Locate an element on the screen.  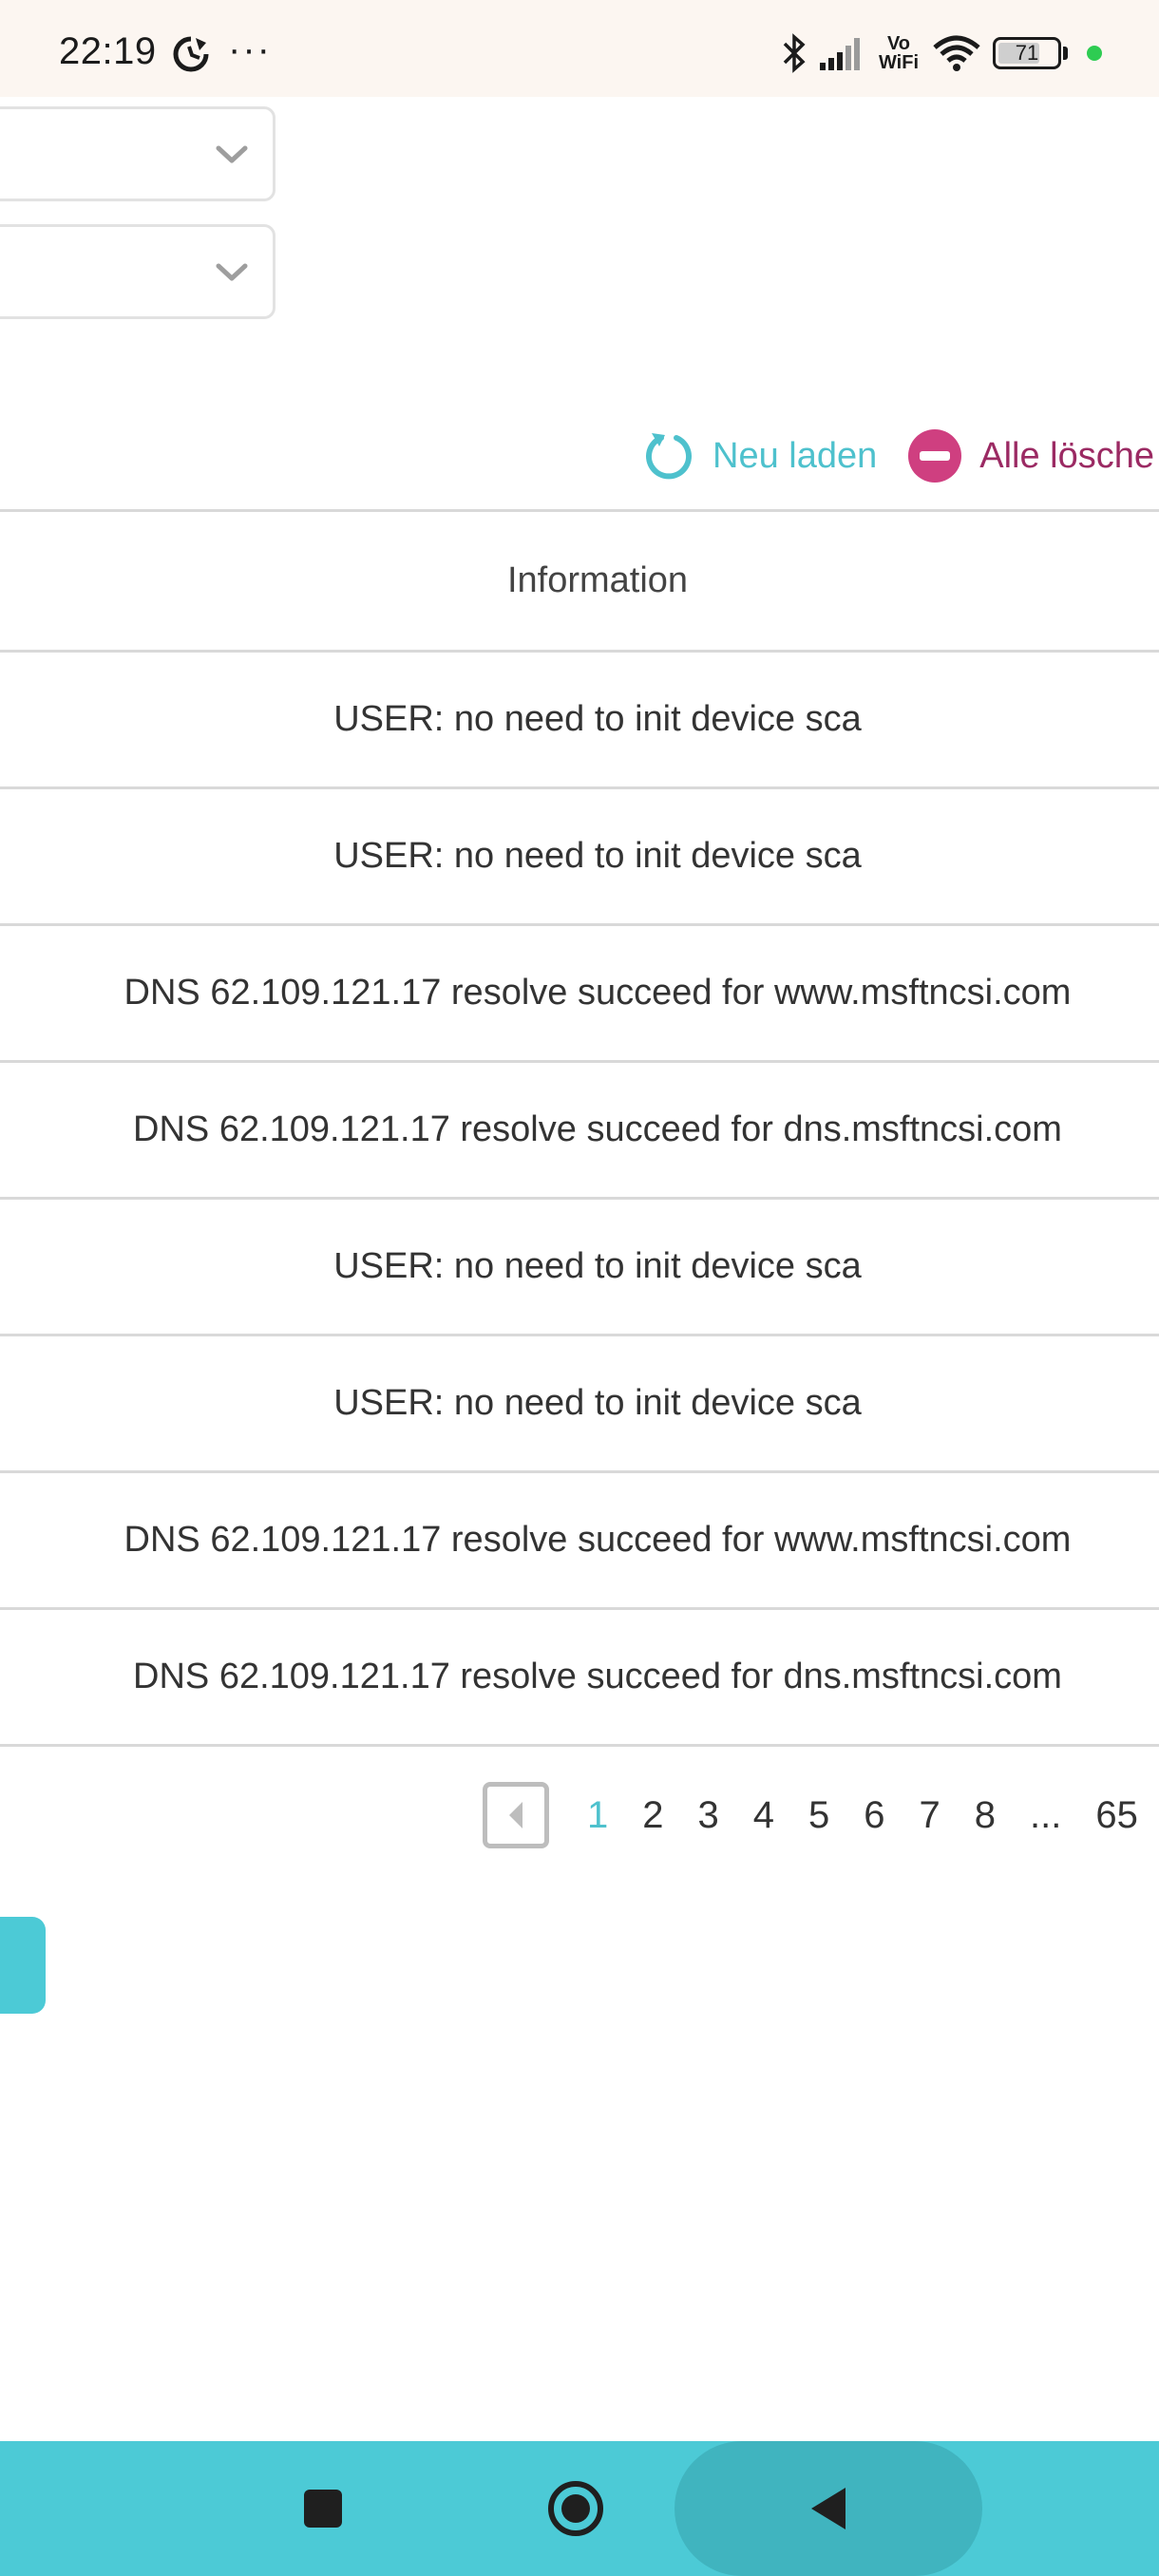
home-circle-icon is located at coordinates (575, 2508).